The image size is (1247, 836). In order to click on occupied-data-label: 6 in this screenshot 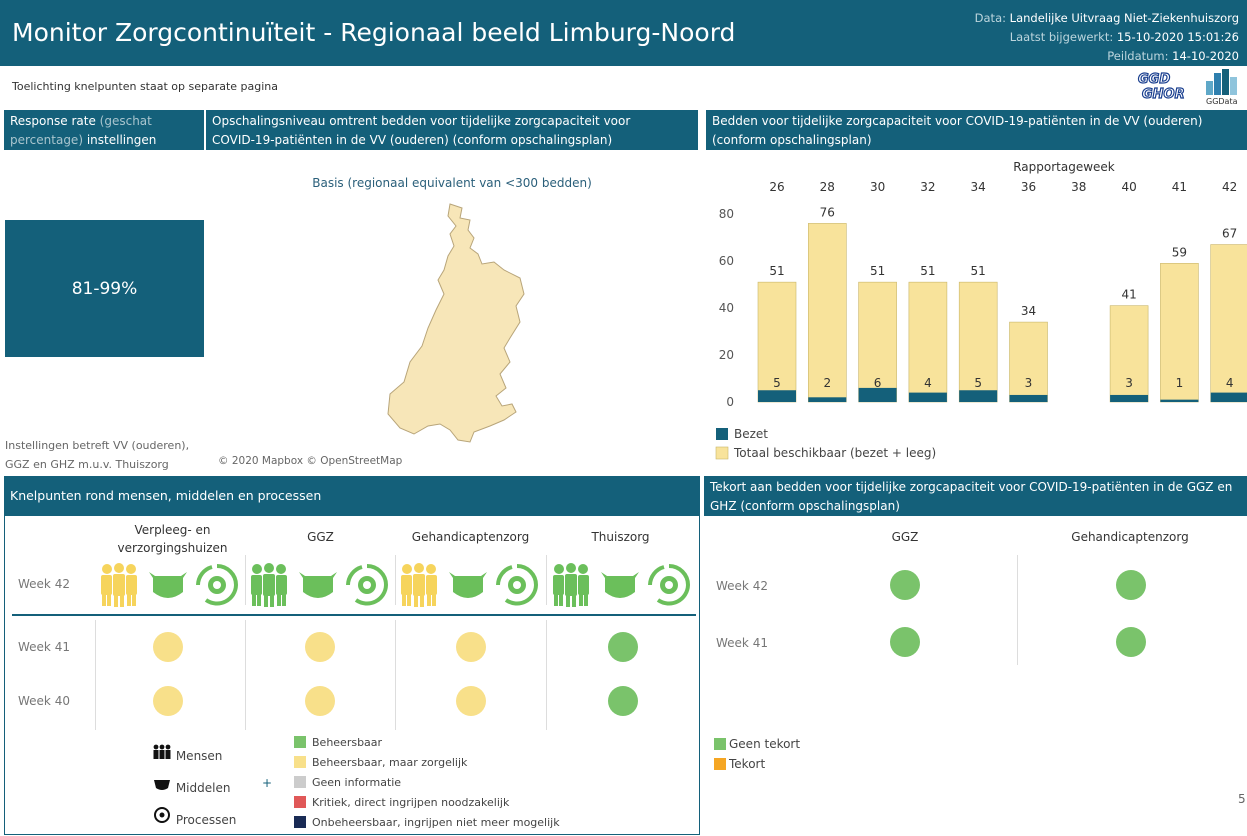, I will do `click(878, 383)`.